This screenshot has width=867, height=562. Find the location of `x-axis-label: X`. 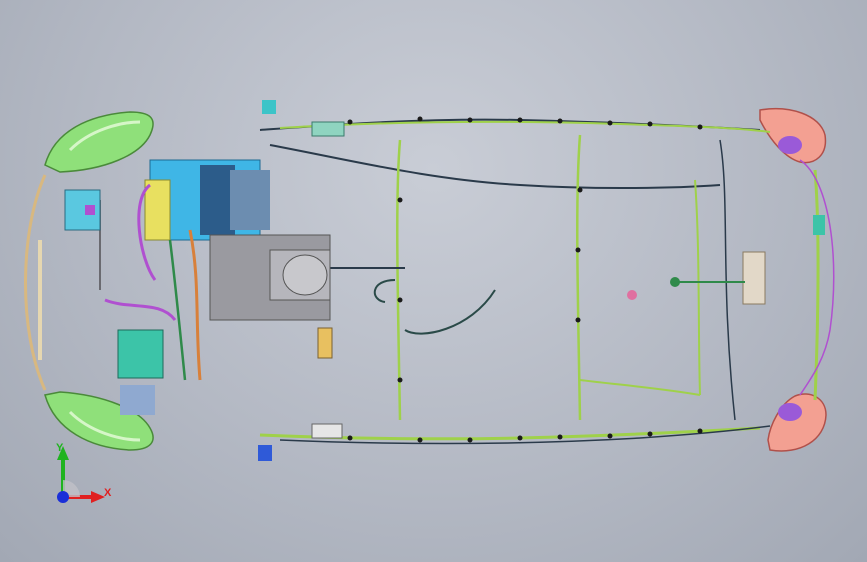

x-axis-label: X is located at coordinates (108, 493).